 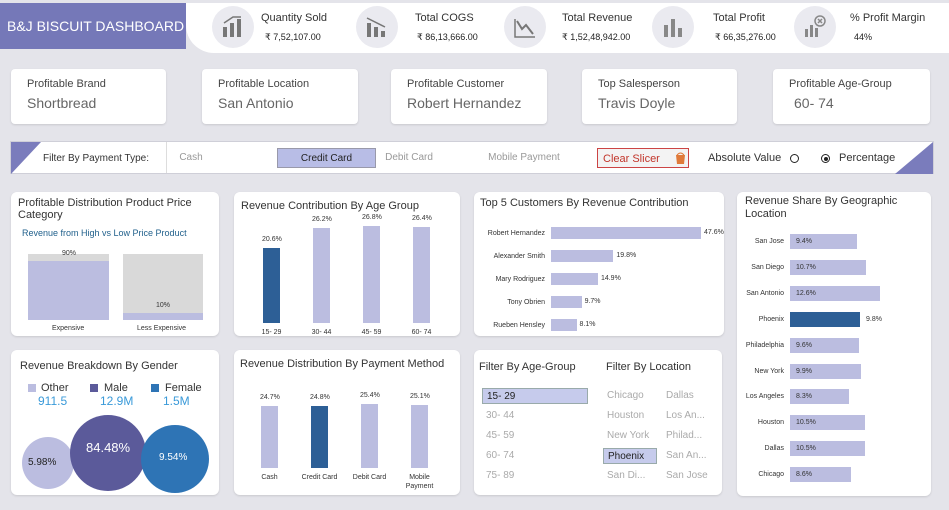 What do you see at coordinates (804, 397) in the screenshot?
I see `geo-value-los-angeles: 8.3%` at bounding box center [804, 397].